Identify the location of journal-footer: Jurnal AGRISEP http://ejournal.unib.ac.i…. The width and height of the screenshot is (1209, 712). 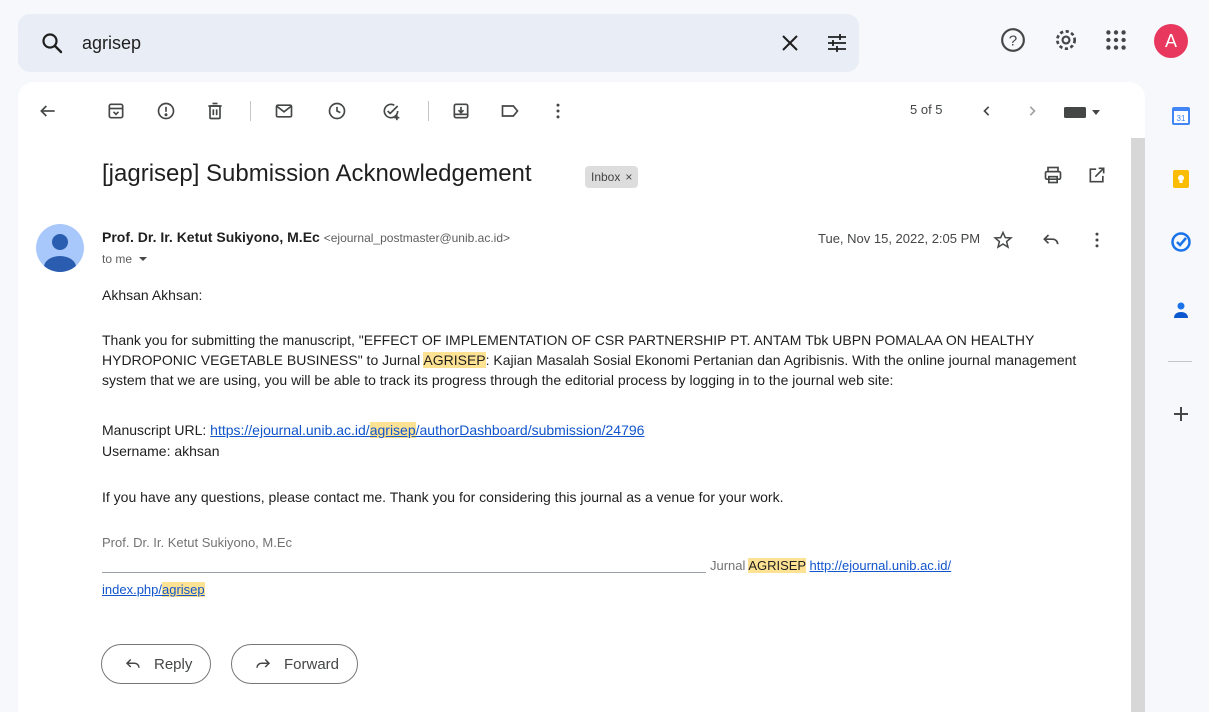
(830, 566).